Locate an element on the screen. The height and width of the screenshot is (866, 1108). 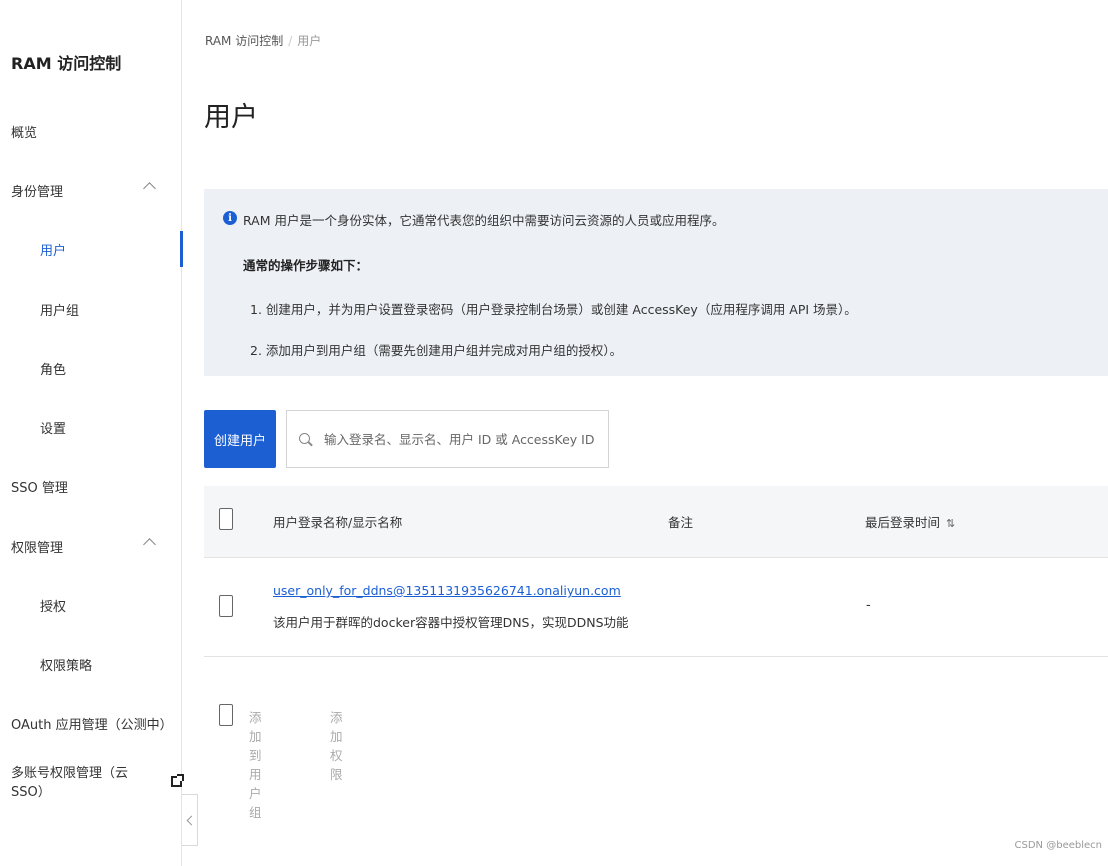
sidebar-item-sso: SSO 管理 is located at coordinates (91, 486).